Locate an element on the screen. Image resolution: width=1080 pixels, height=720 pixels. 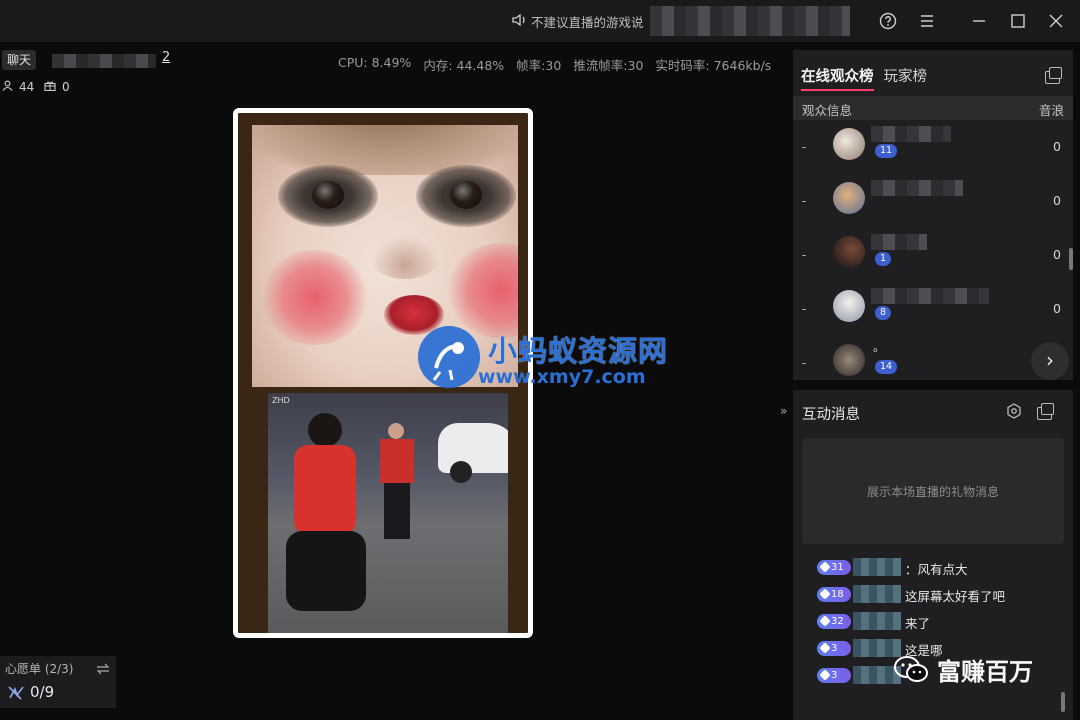
level-badge: 31 is located at coordinates (834, 567).